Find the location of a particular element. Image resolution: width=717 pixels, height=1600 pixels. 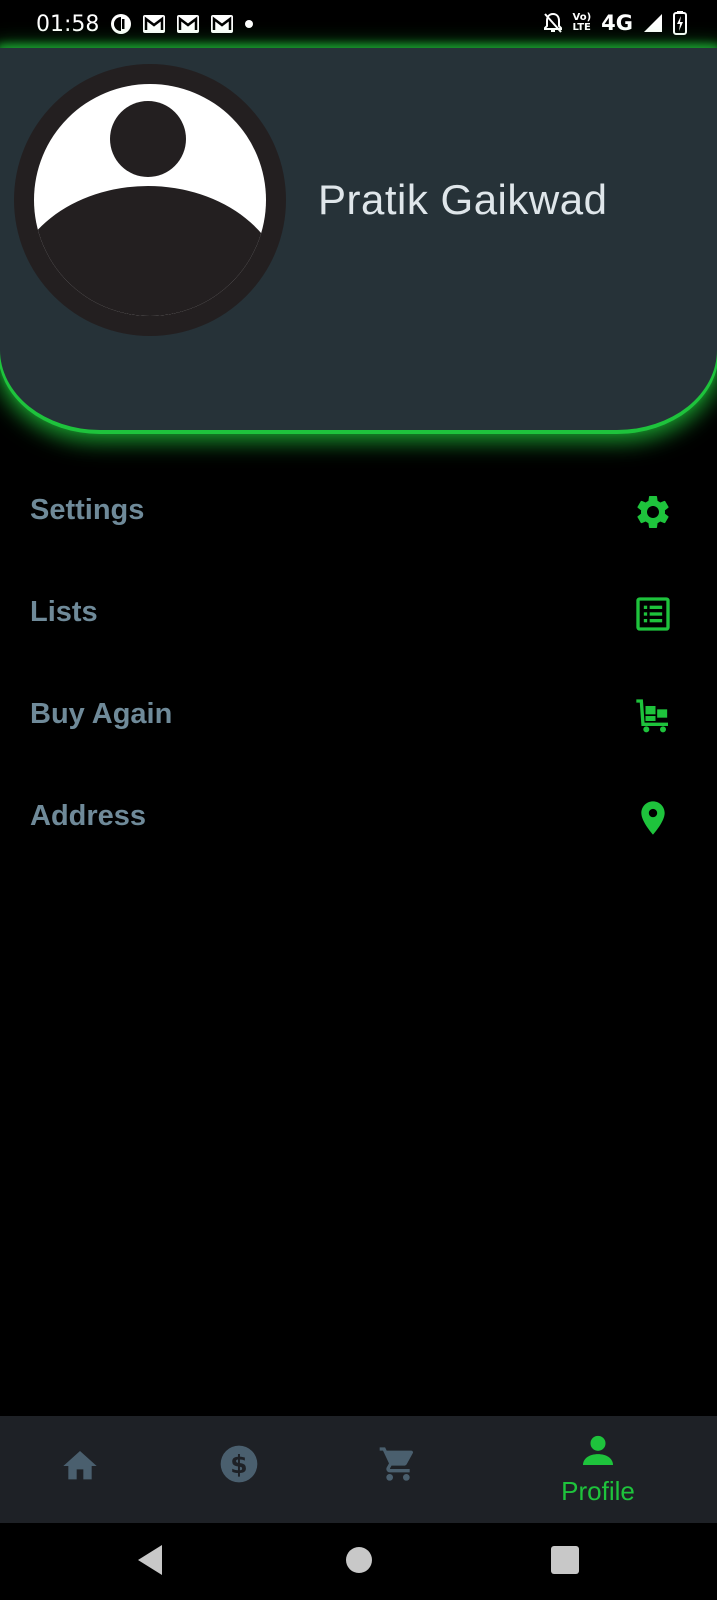

profile-name: Pratik Gaikwad is located at coordinates (463, 199).